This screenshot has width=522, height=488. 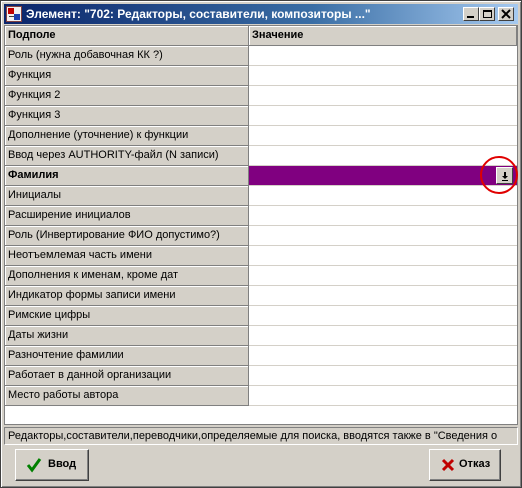 I want to click on table-row: Роль (нужна добавочная КК ?), so click(x=261, y=56).